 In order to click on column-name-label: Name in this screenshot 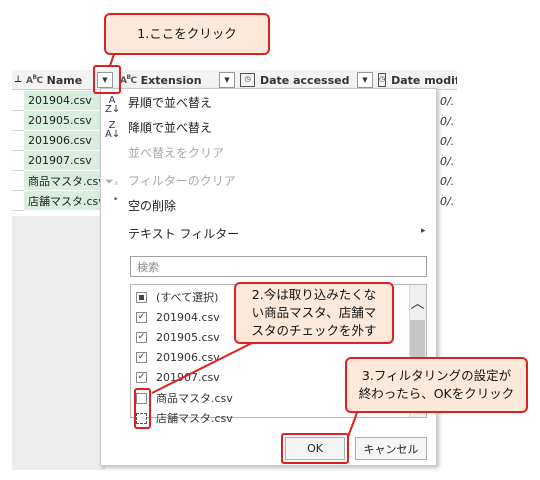, I will do `click(64, 80)`.